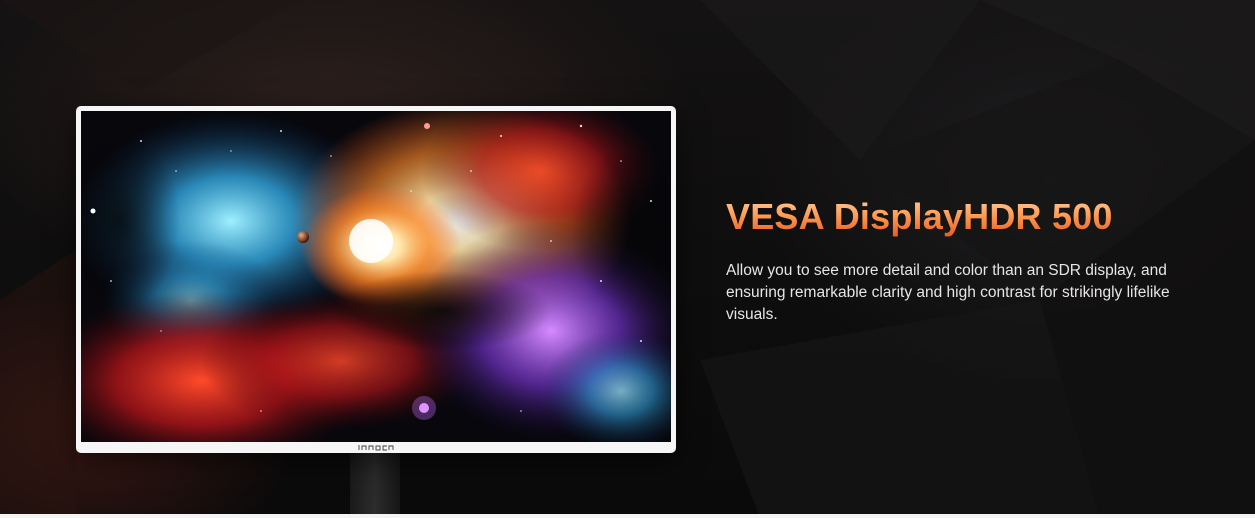 The height and width of the screenshot is (518, 1255). I want to click on monitor-chin, so click(376, 447).